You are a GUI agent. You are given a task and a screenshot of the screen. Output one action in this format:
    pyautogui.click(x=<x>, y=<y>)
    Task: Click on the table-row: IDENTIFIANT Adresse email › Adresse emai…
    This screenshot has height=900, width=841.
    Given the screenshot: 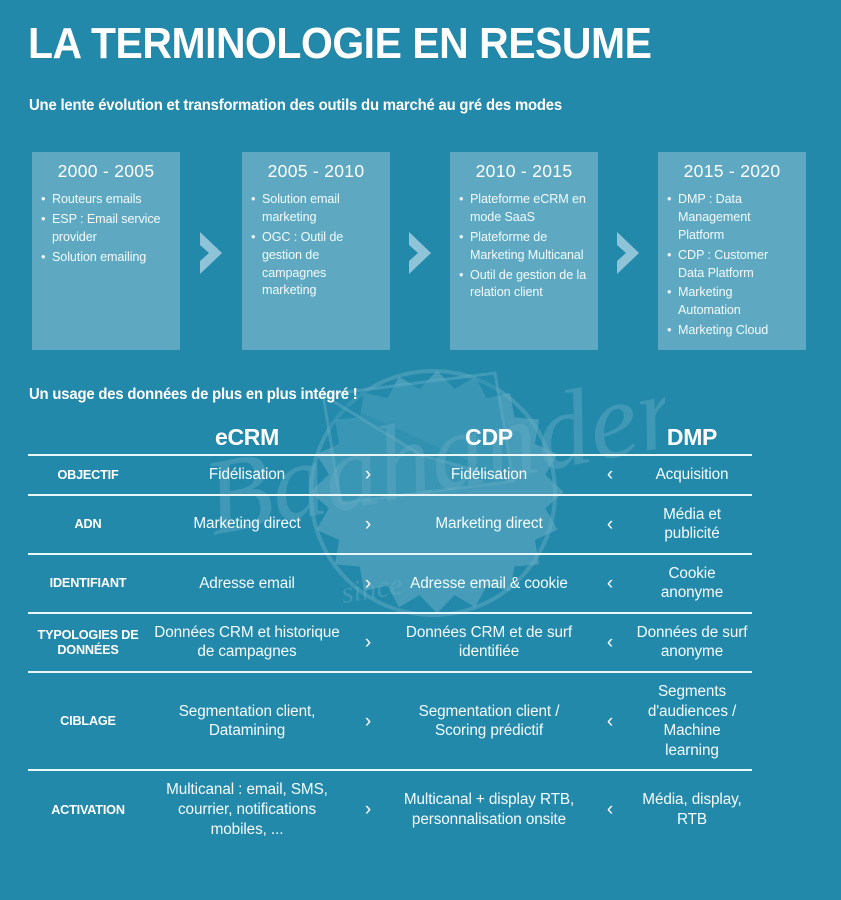 What is the action you would take?
    pyautogui.click(x=390, y=584)
    